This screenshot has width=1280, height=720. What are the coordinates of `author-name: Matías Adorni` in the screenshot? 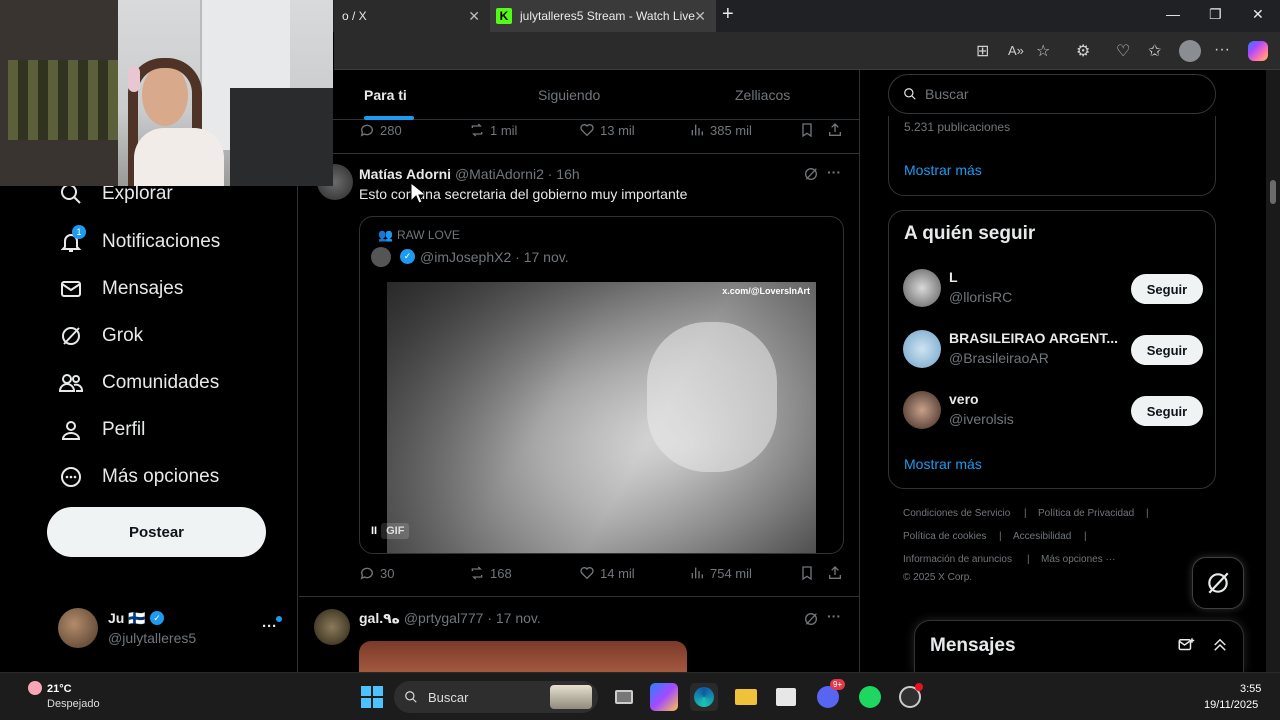 It's located at (405, 174).